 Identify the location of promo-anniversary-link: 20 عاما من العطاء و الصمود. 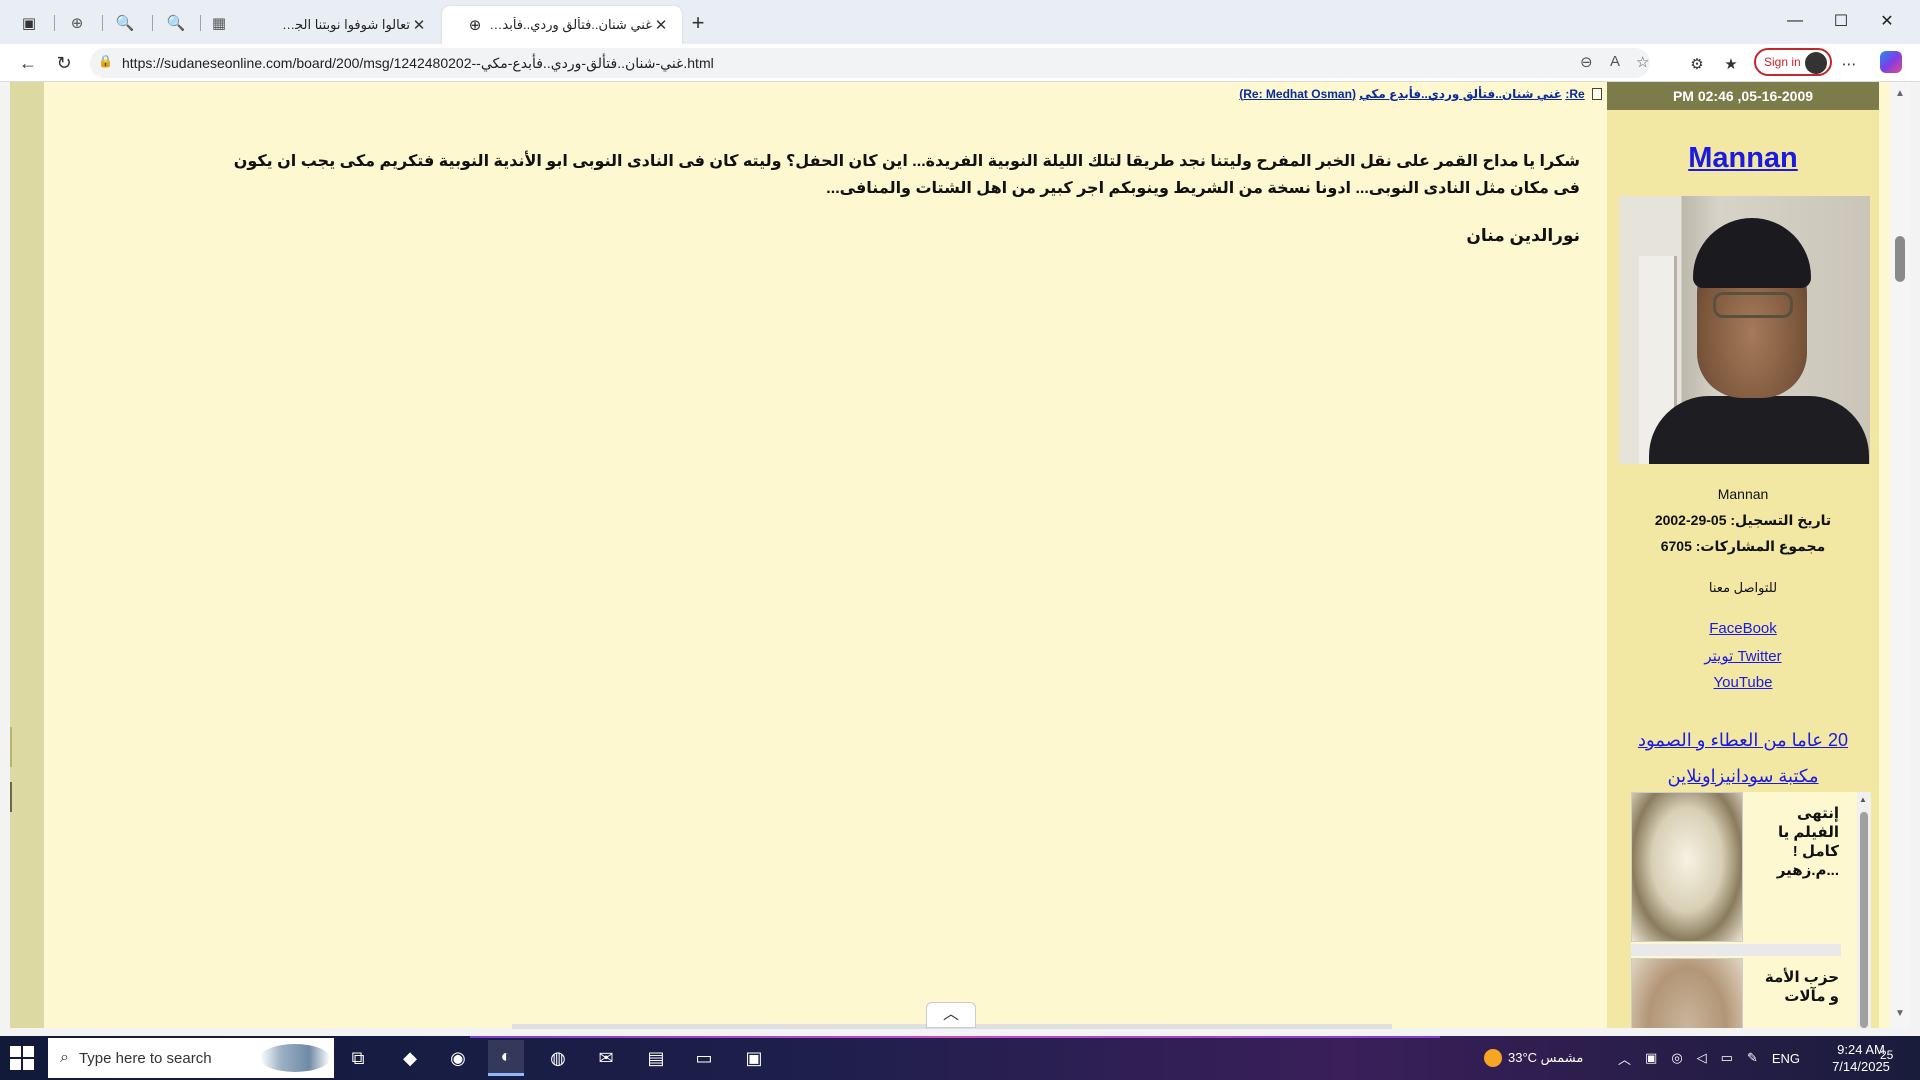
(1743, 740).